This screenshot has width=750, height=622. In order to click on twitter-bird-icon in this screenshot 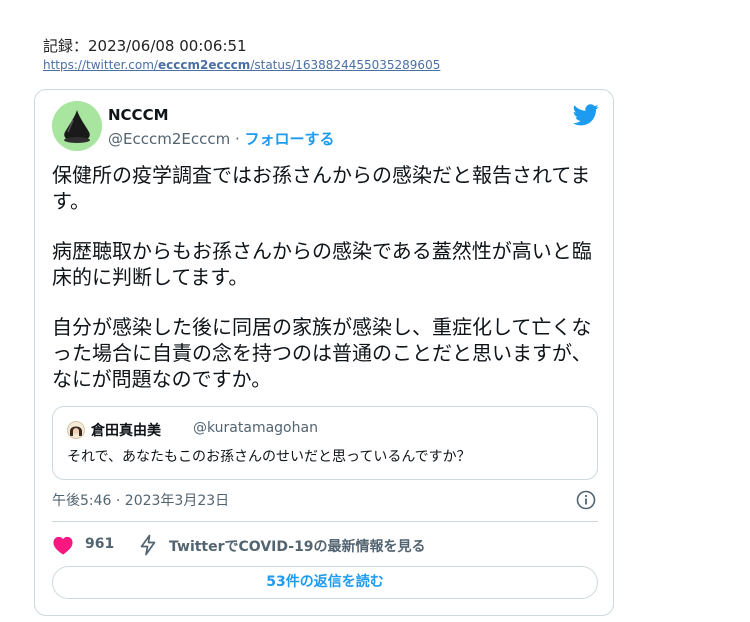, I will do `click(586, 115)`.